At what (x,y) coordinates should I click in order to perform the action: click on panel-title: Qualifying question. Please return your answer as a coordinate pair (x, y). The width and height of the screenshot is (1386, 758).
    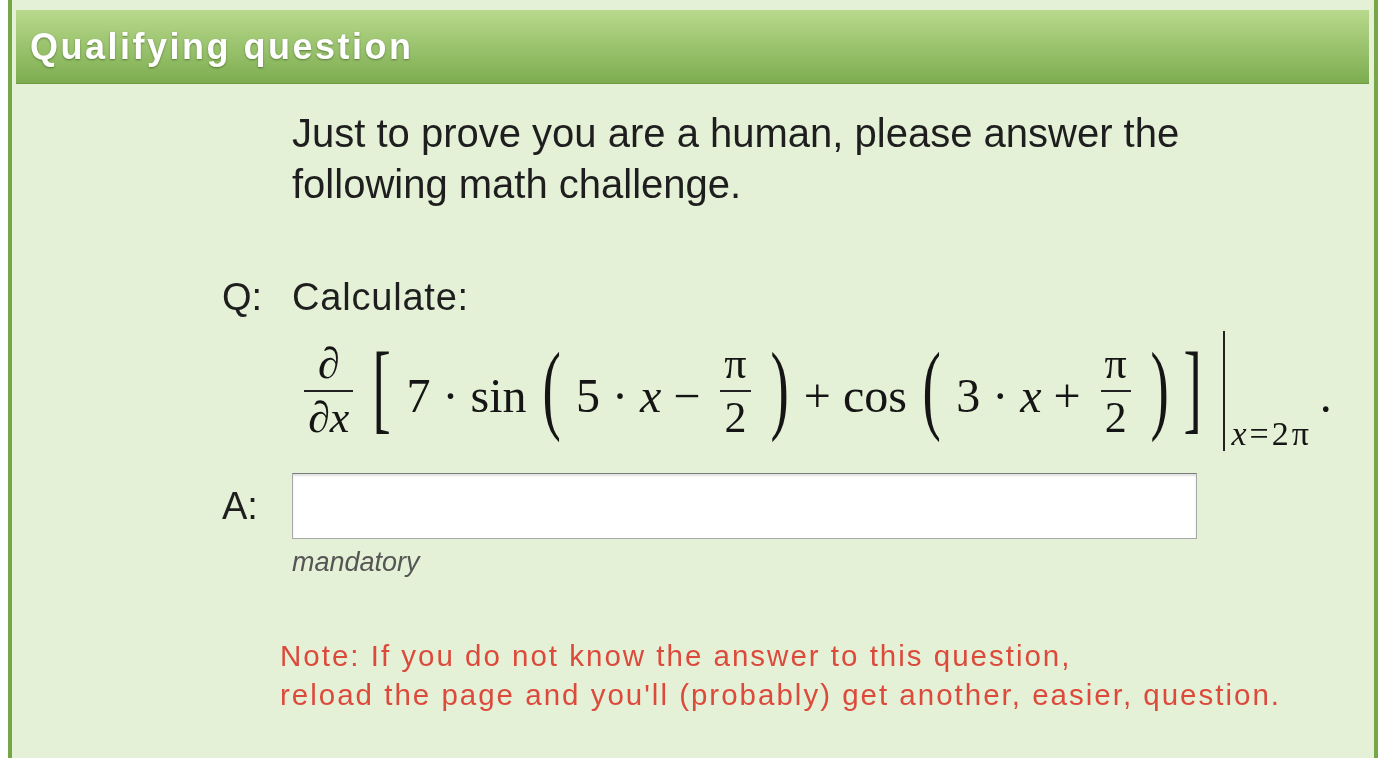
    Looking at the image, I should click on (222, 46).